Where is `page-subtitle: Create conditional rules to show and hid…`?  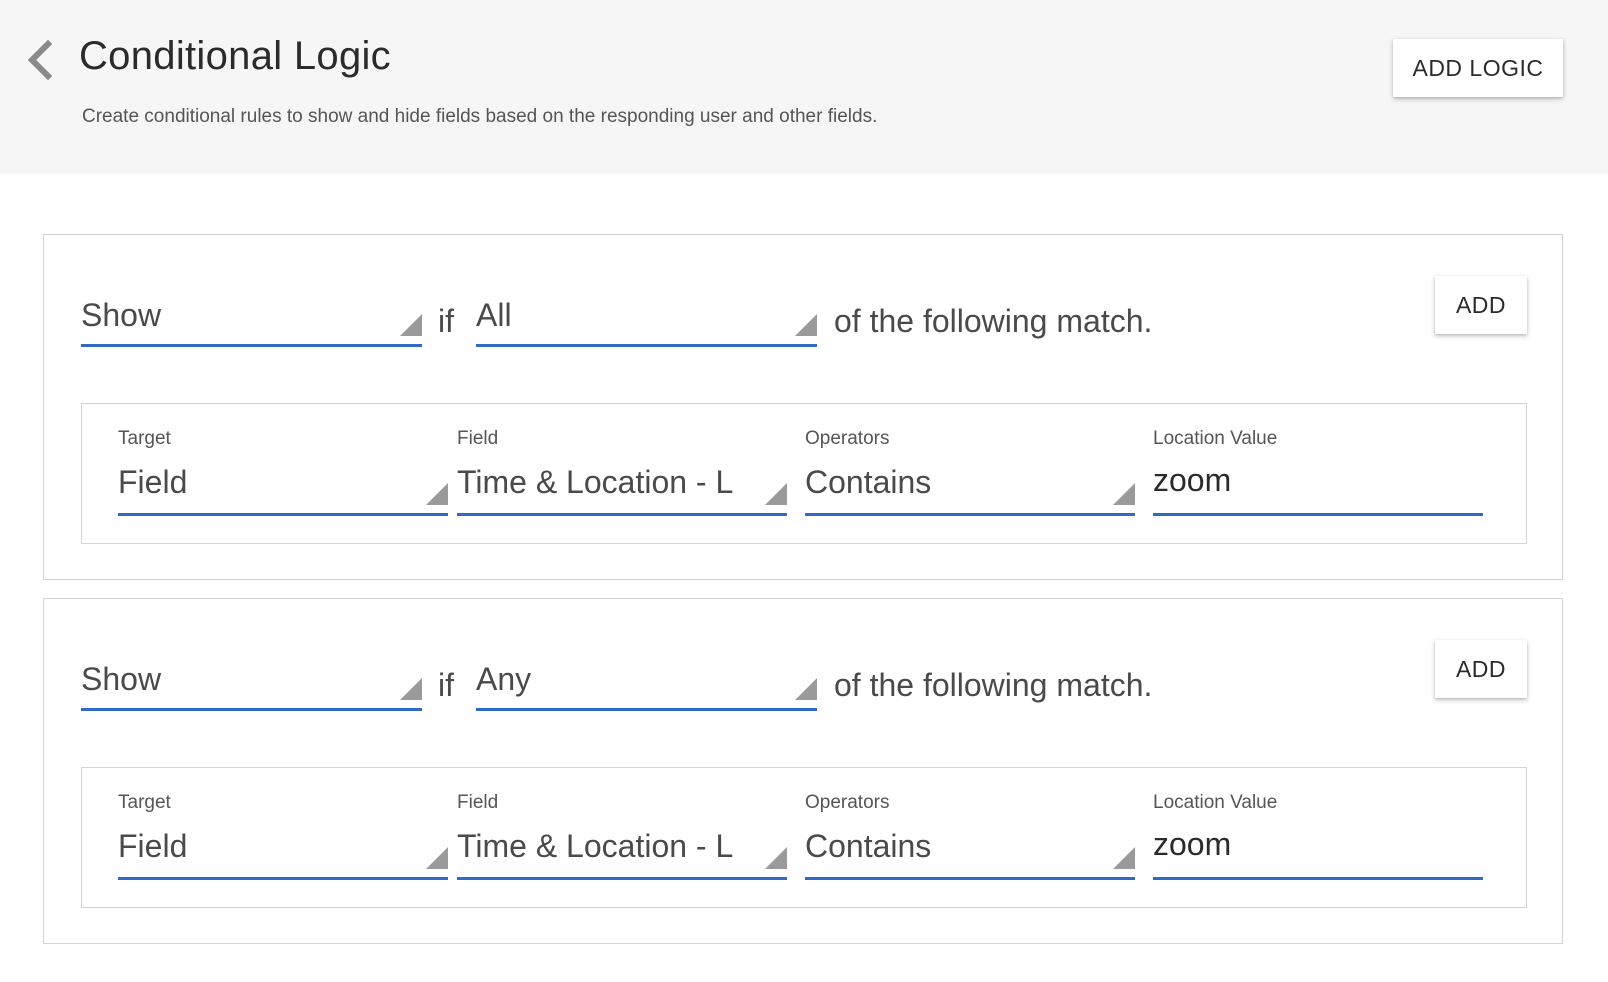 page-subtitle: Create conditional rules to show and hid… is located at coordinates (480, 116).